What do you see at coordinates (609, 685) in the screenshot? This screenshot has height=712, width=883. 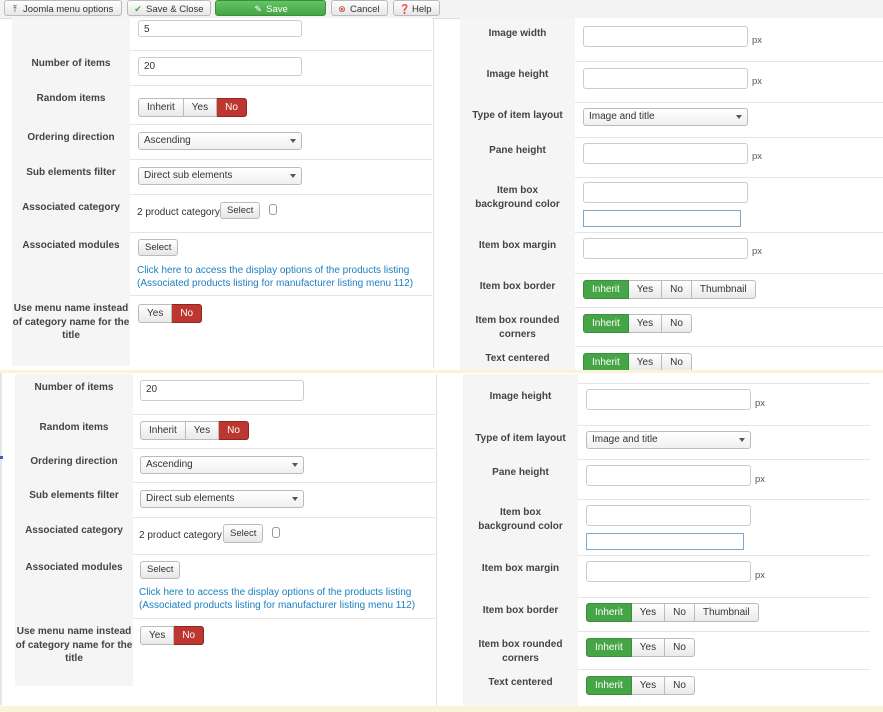 I see `centered-inherit-option: Inherit` at bounding box center [609, 685].